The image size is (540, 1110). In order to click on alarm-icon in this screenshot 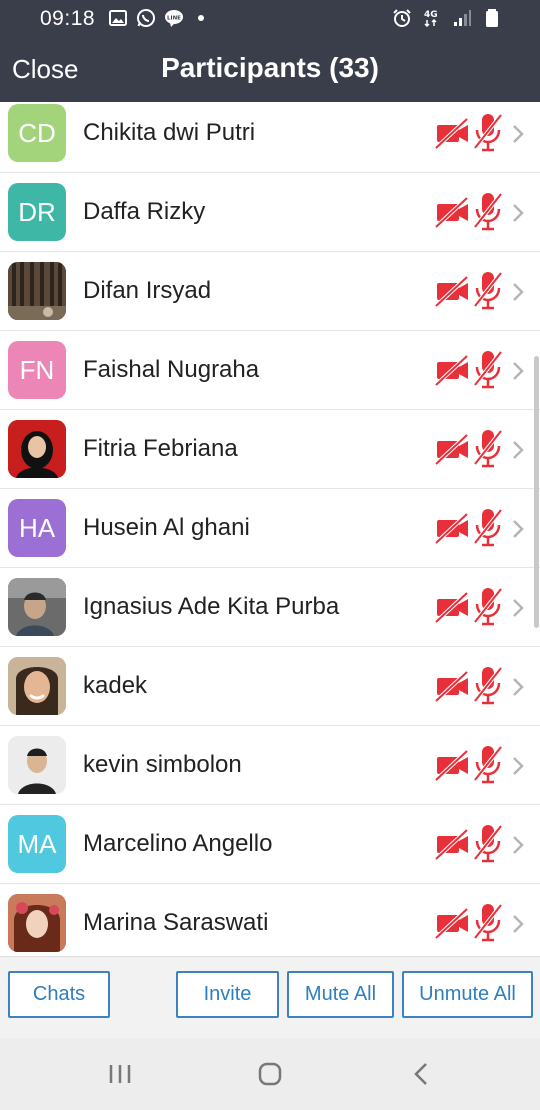, I will do `click(402, 18)`.